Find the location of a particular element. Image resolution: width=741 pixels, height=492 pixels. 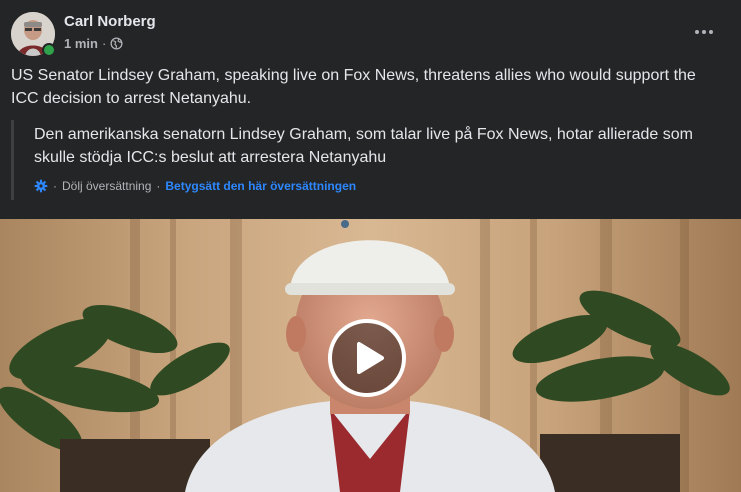

play-icon is located at coordinates (370, 358).